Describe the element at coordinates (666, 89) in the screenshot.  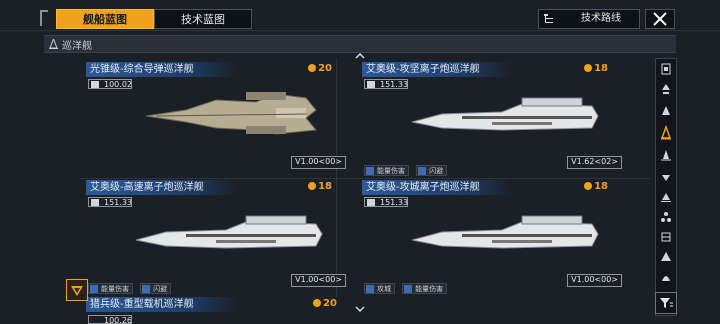
I see `frigate-icon` at that location.